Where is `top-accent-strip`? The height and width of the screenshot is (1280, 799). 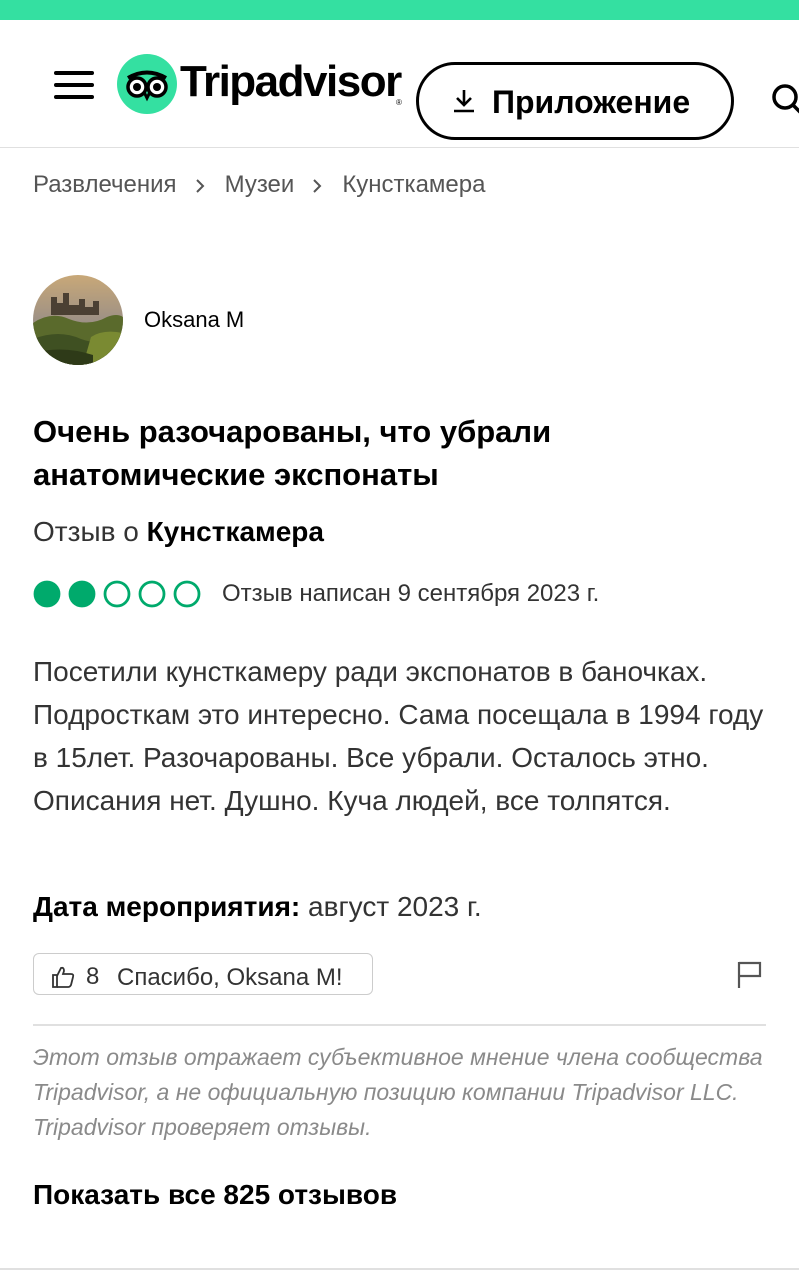 top-accent-strip is located at coordinates (399, 10).